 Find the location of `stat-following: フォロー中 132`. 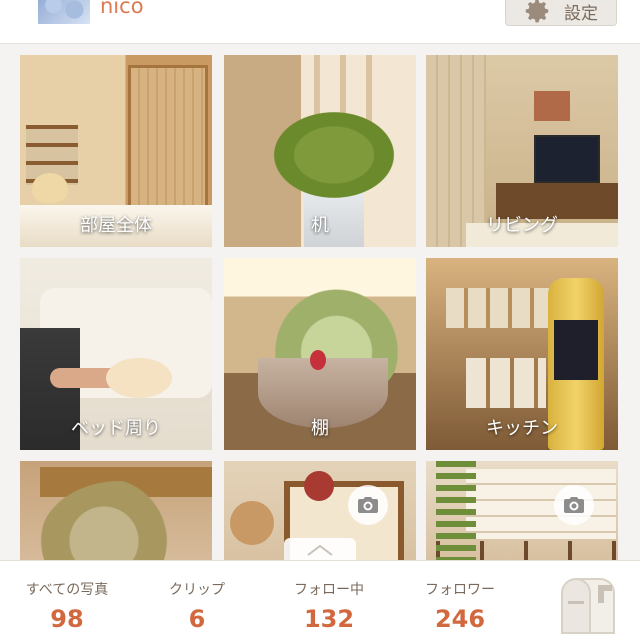

stat-following: フォロー中 132 is located at coordinates (329, 606).